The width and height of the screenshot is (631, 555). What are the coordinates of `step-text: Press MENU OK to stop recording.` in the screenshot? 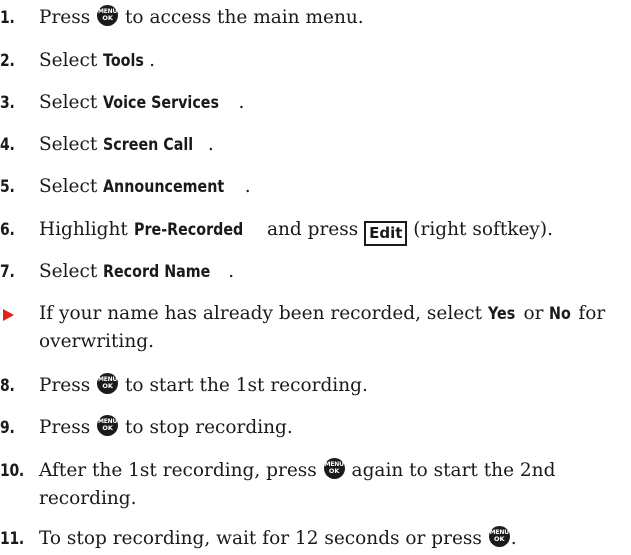 It's located at (166, 426).